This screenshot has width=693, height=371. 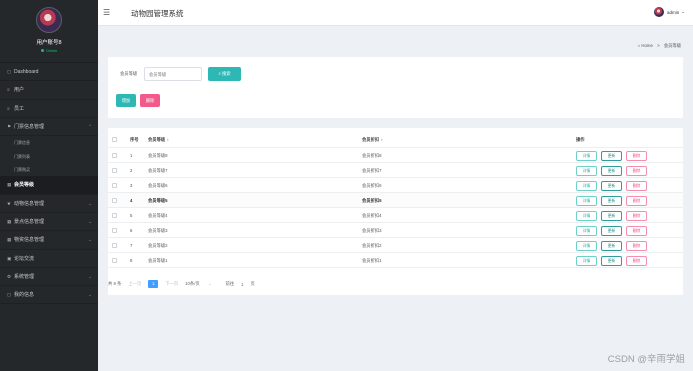 I want to click on col-header-index: 序号, so click(x=134, y=139).